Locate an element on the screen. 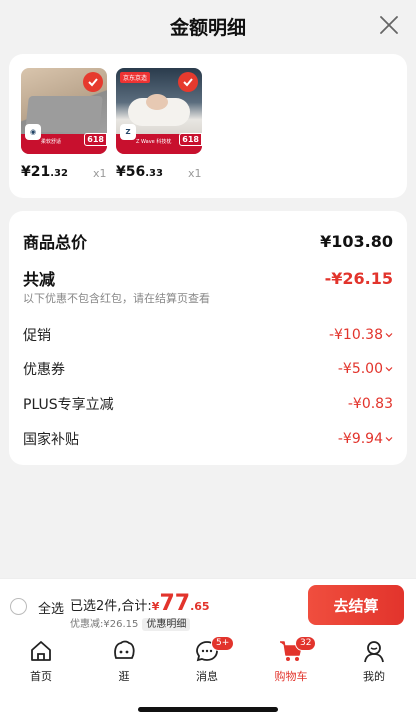 The width and height of the screenshot is (416, 720). tab-label: 逛 is located at coordinates (124, 676).